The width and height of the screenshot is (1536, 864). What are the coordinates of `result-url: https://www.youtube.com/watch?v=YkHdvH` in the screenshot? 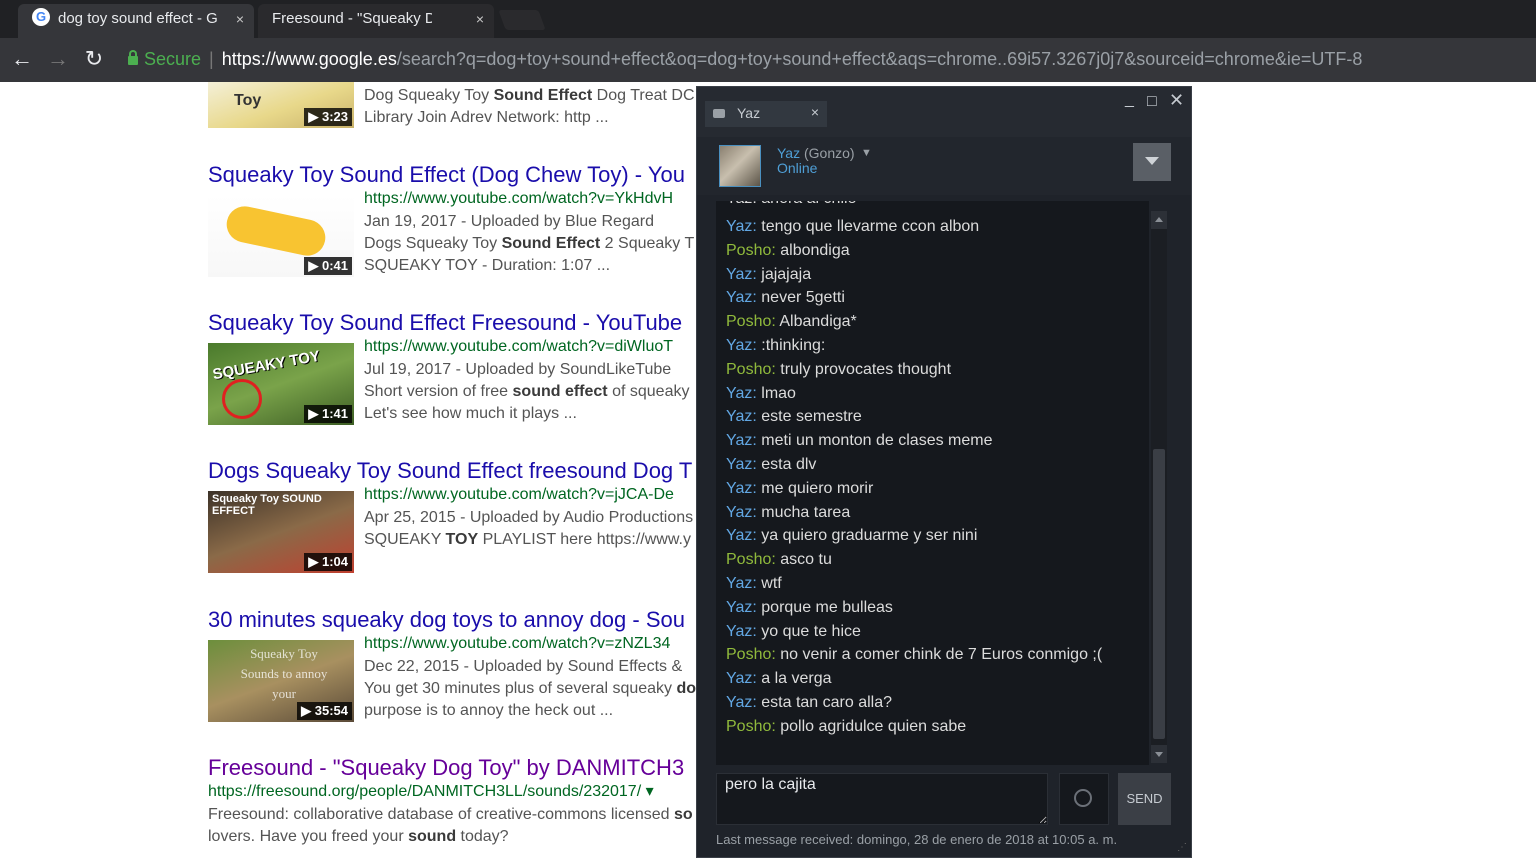 It's located at (518, 199).